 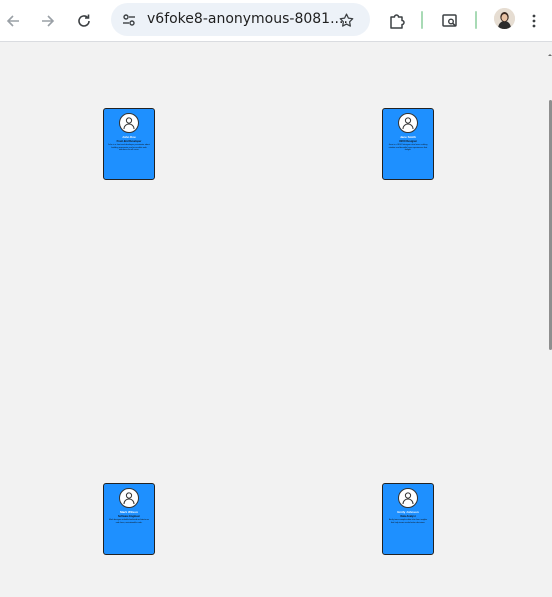 I want to click on reload-button, so click(x=84, y=21).